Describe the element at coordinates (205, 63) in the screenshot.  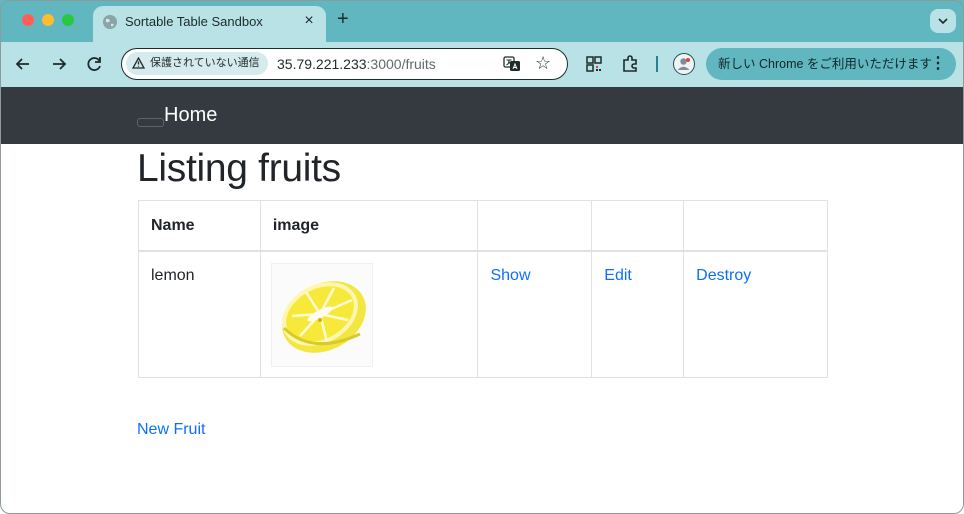
I see `security-label: 保護されていない通信` at that location.